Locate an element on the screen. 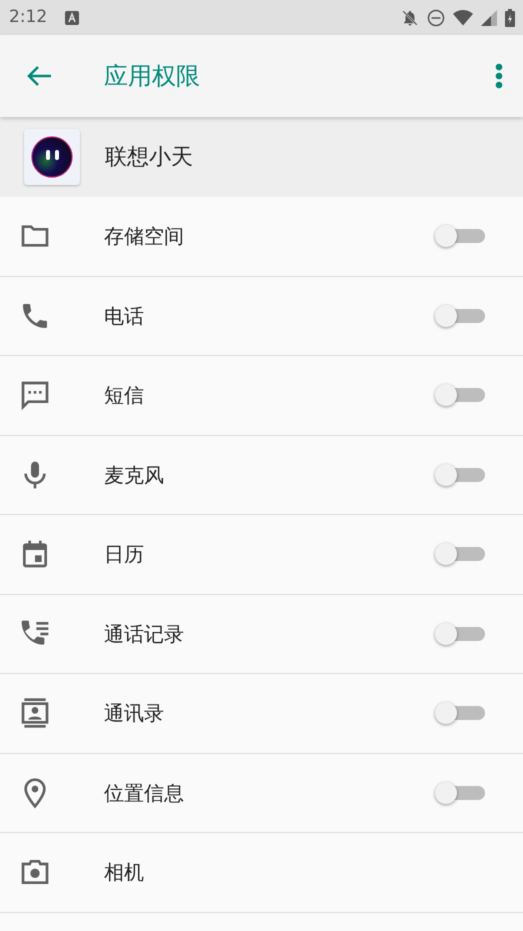  permission-label: 短信 is located at coordinates (124, 396).